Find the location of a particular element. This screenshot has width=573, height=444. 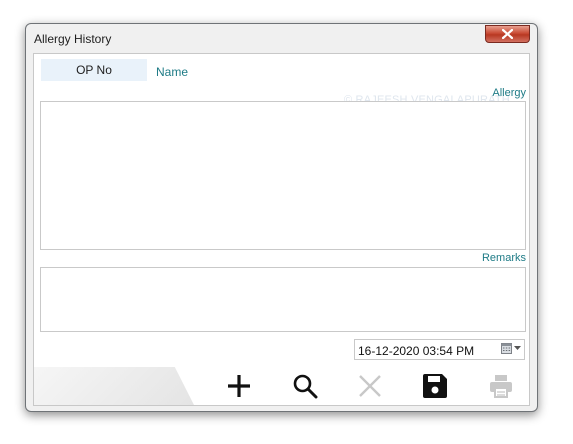

datetime-picker: 16-12-2020 03:54 PM is located at coordinates (439, 349).